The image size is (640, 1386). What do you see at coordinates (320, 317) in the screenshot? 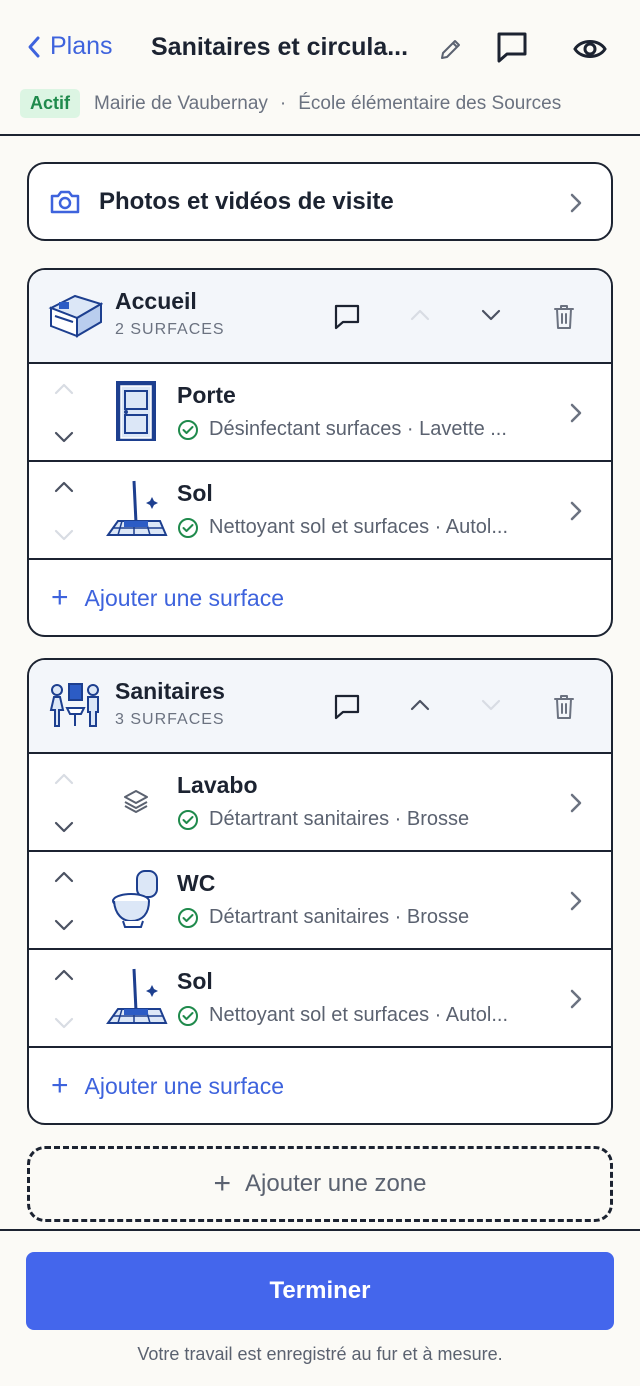
I see `zone-header: Accueil 2 SURFACES` at bounding box center [320, 317].